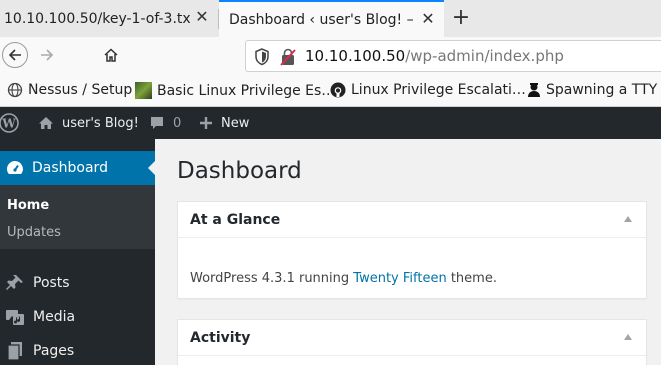 The height and width of the screenshot is (365, 661). What do you see at coordinates (15, 167) in the screenshot?
I see `dashboard-gauge-icon` at bounding box center [15, 167].